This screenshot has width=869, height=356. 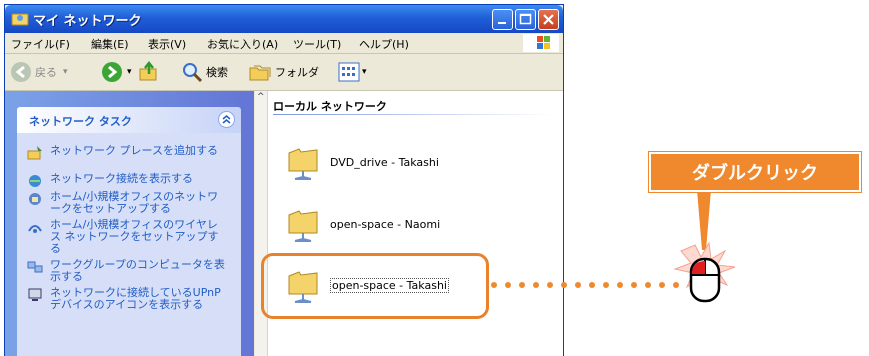 What do you see at coordinates (585, 285) in the screenshot?
I see `dotted-connector` at bounding box center [585, 285].